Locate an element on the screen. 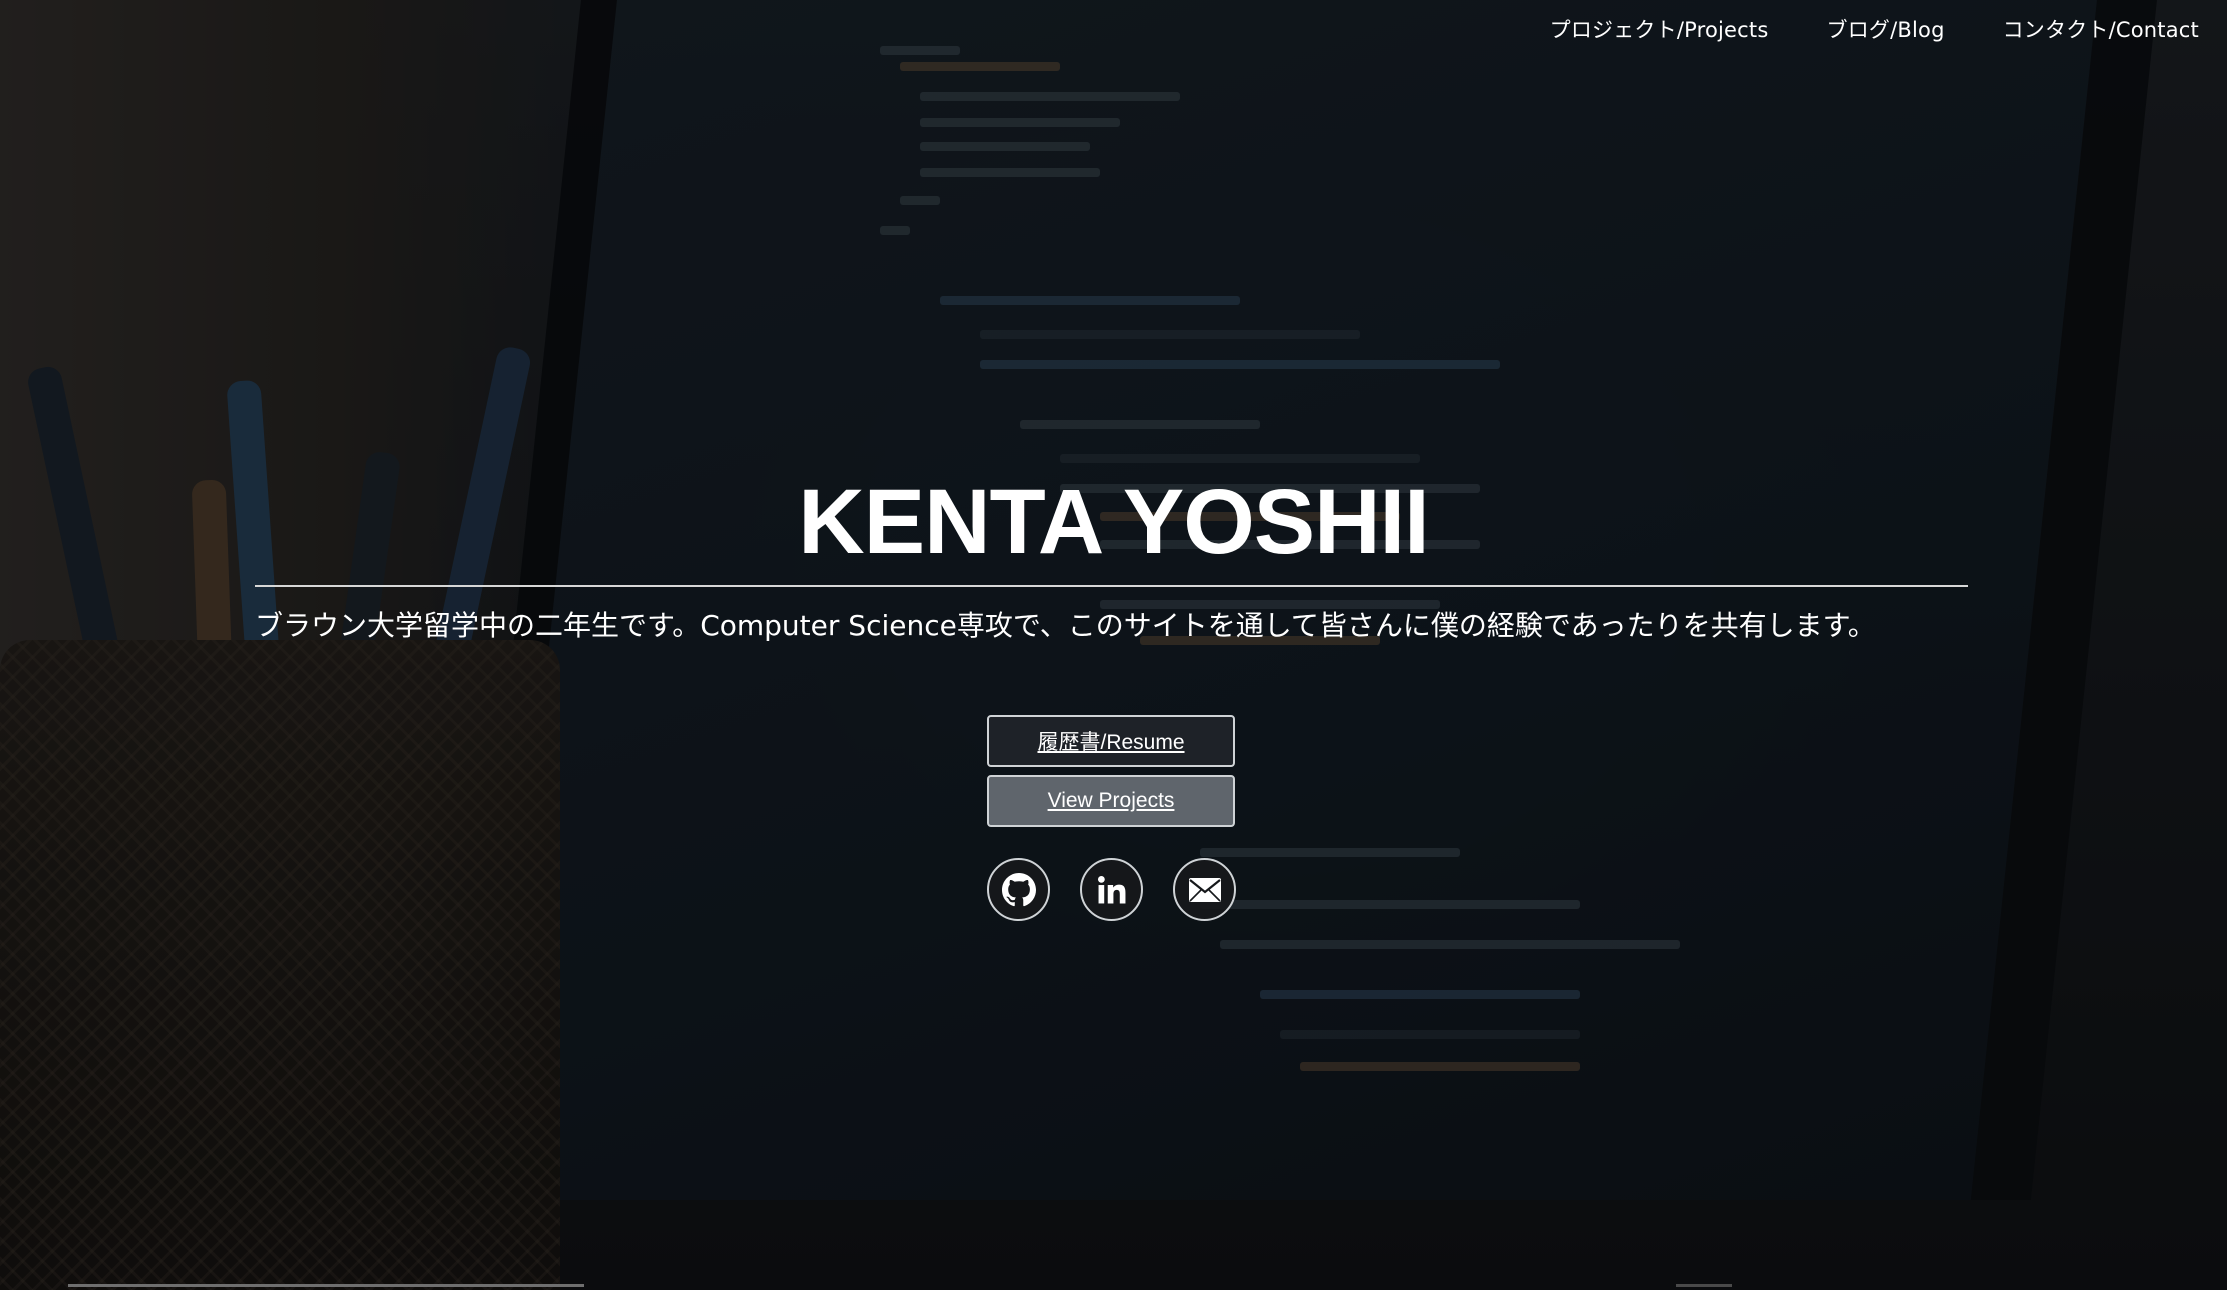 Image resolution: width=2227 pixels, height=1290 pixels. github-link is located at coordinates (1018, 889).